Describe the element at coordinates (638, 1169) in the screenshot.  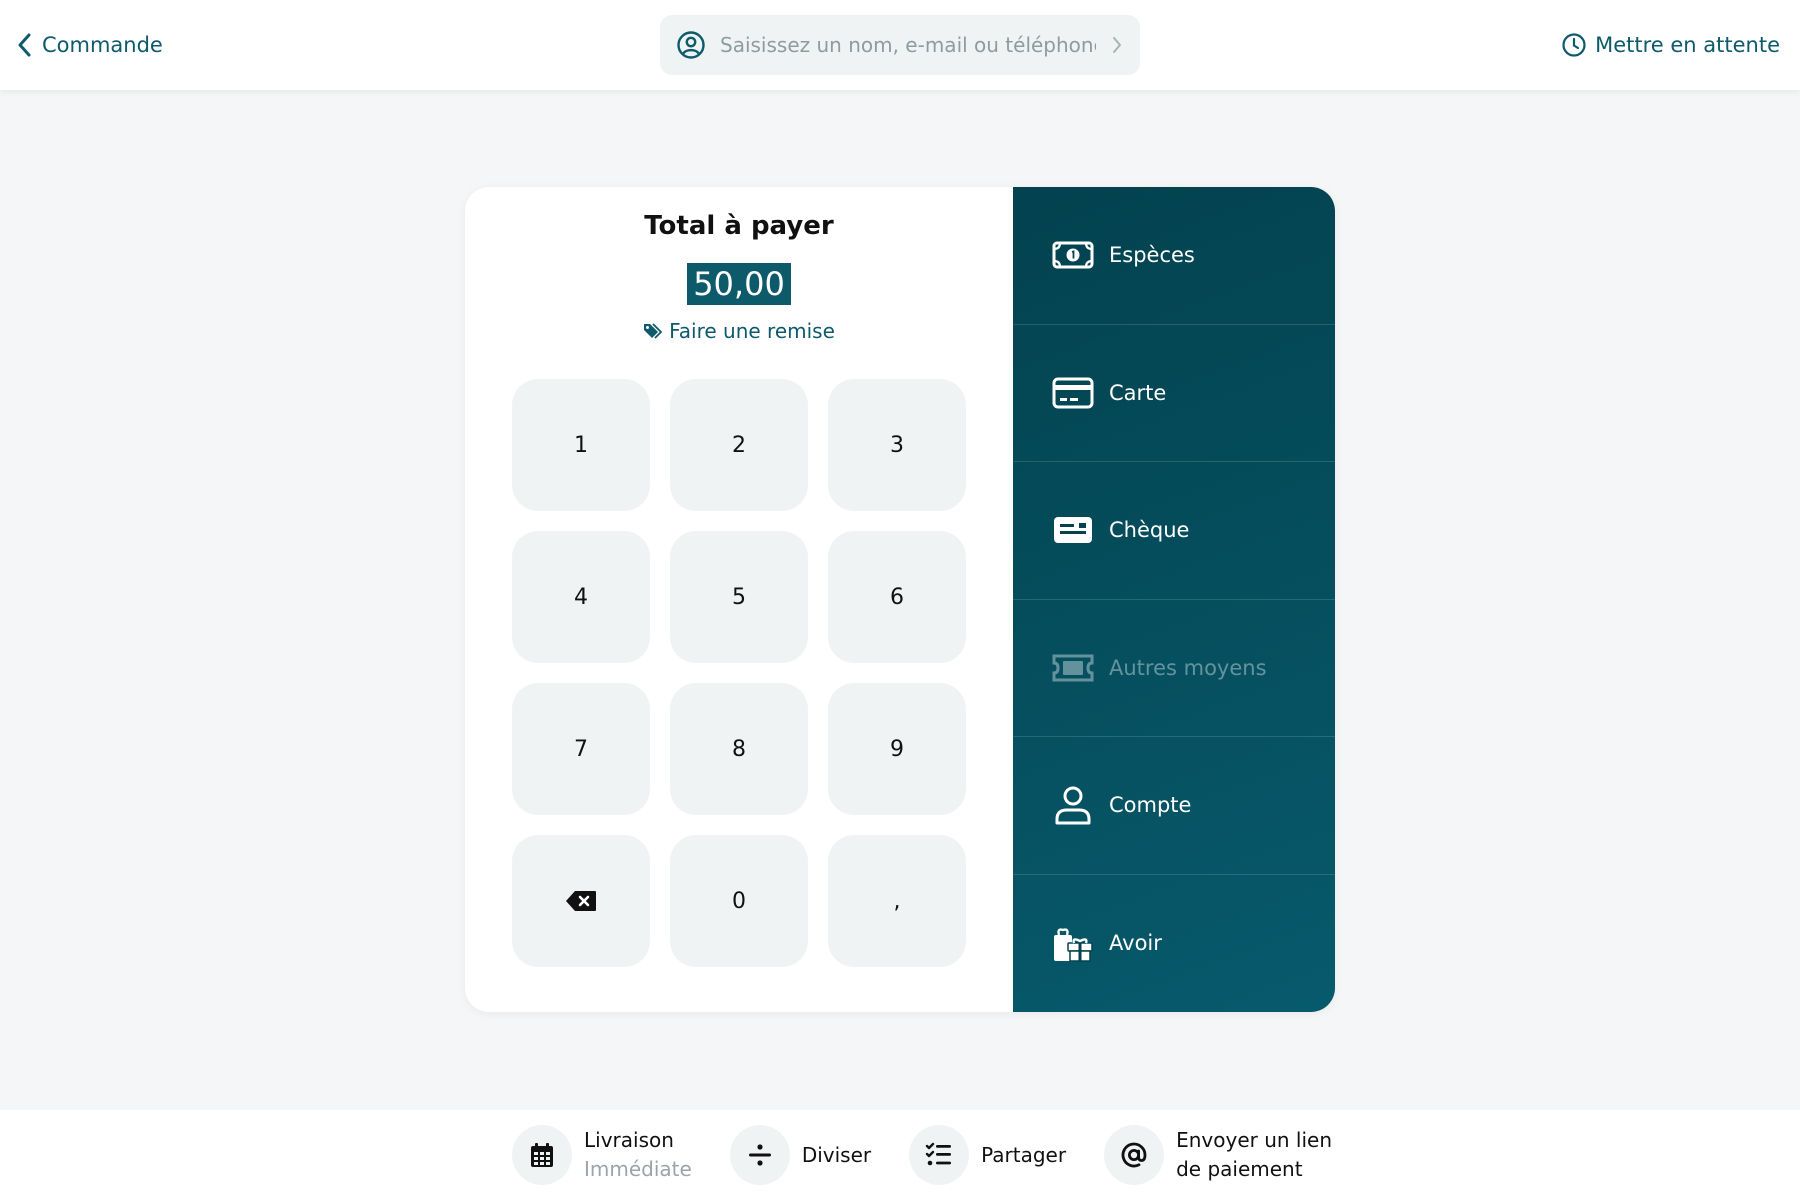
I see `delivery-value: Immédiate` at that location.